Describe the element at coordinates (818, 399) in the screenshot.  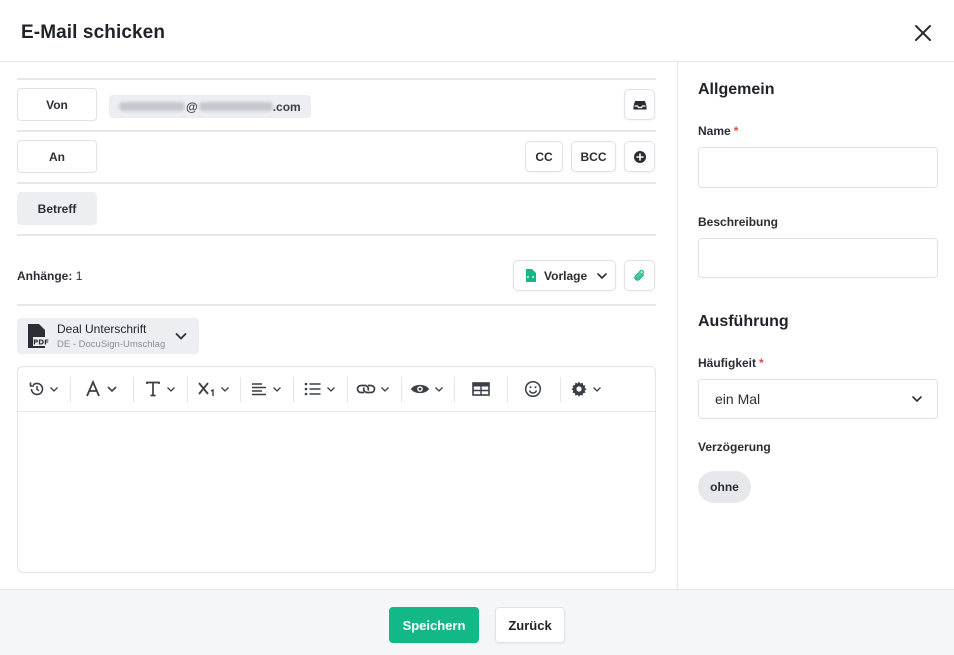
I see `frequency-select: ein Mal` at that location.